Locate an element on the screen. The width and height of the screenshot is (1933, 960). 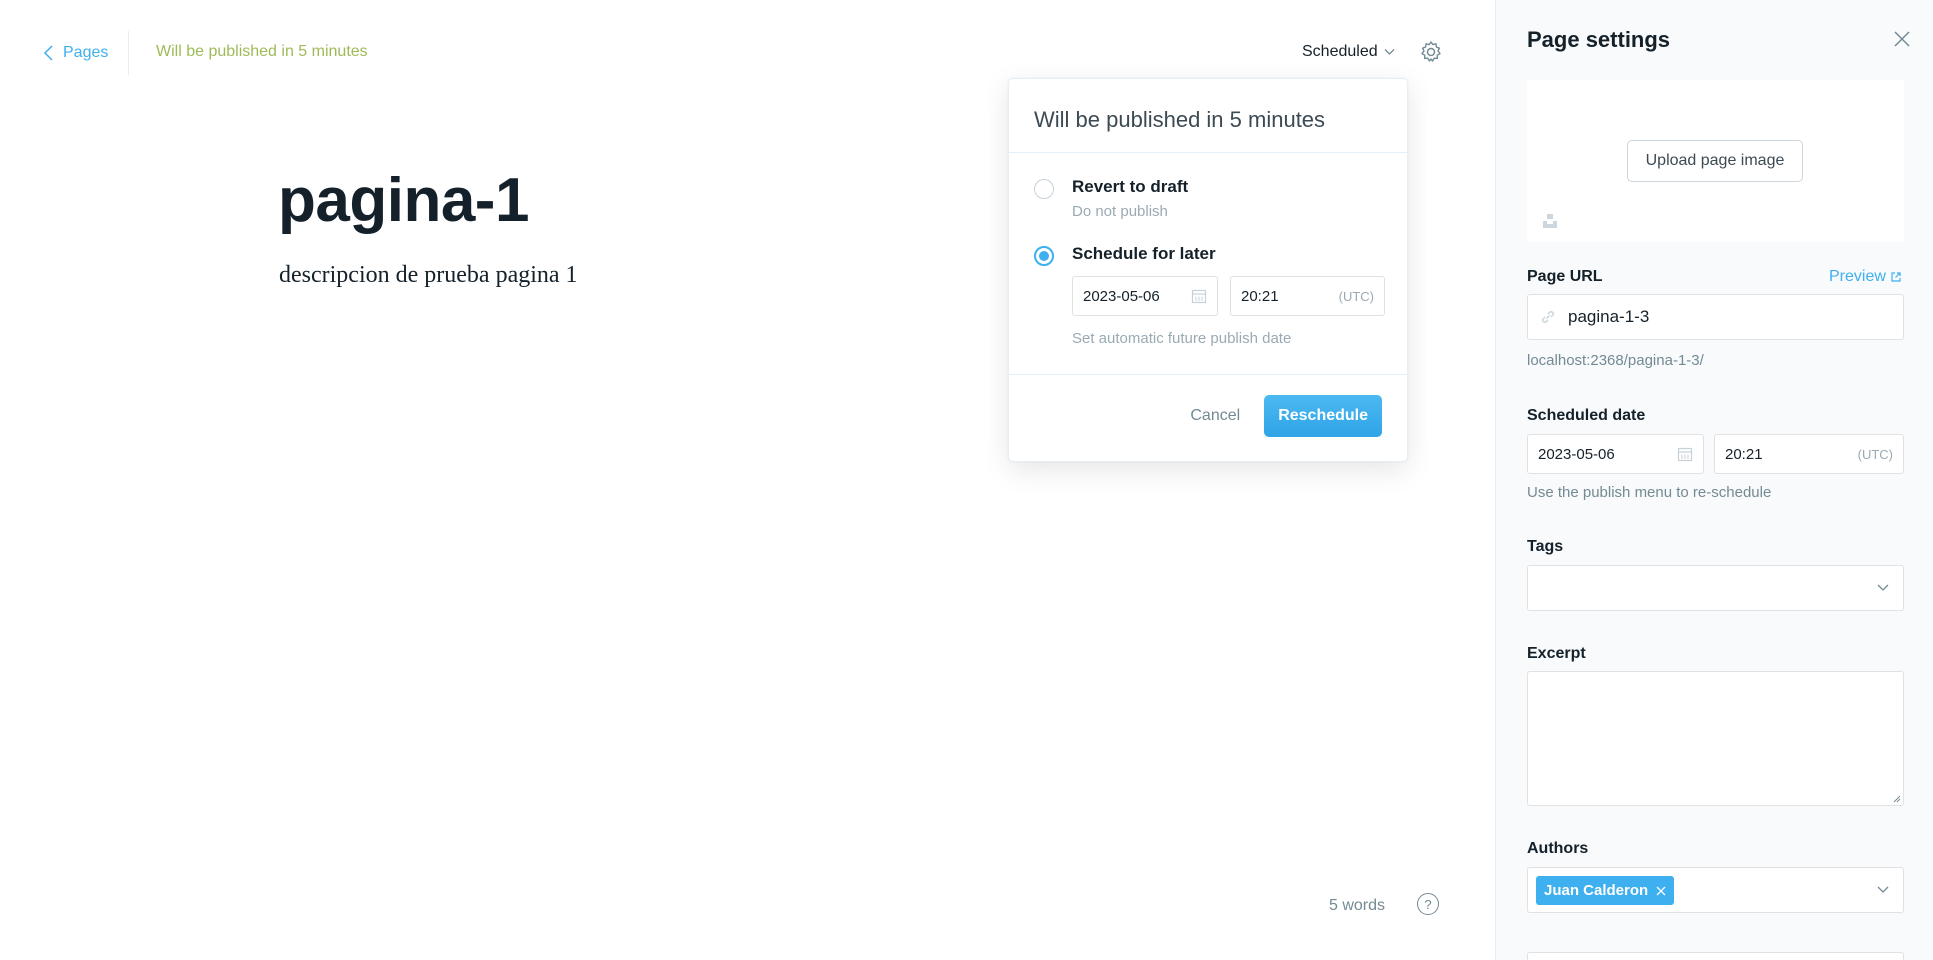
back-to-pages-link: Pages is located at coordinates (75, 53).